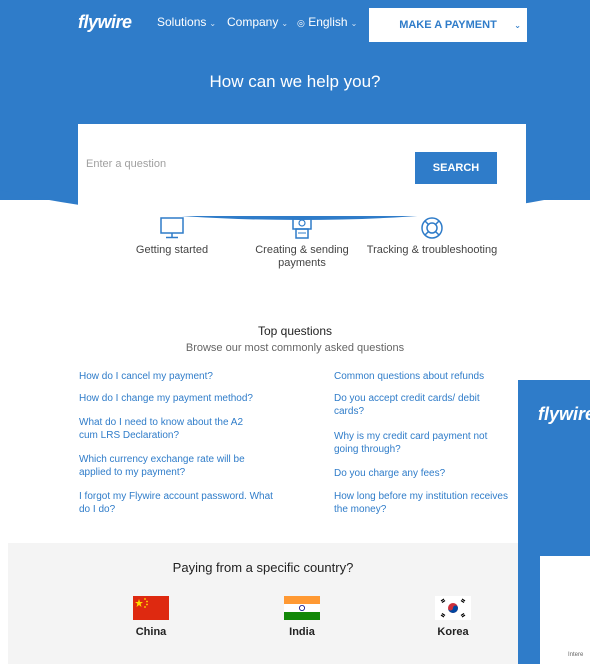 Image resolution: width=590 pixels, height=664 pixels. I want to click on make-payment-button: MAKE A PAYMENT ⌄, so click(448, 25).